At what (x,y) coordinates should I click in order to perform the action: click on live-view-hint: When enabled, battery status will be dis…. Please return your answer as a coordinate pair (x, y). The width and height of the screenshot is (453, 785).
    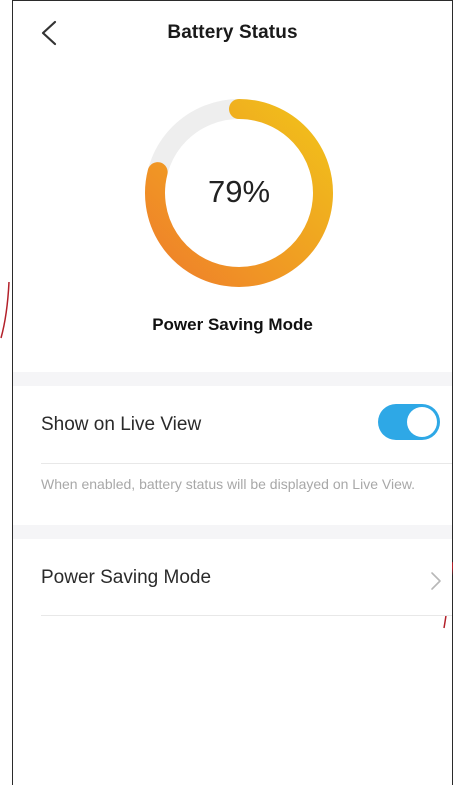
    Looking at the image, I should click on (228, 484).